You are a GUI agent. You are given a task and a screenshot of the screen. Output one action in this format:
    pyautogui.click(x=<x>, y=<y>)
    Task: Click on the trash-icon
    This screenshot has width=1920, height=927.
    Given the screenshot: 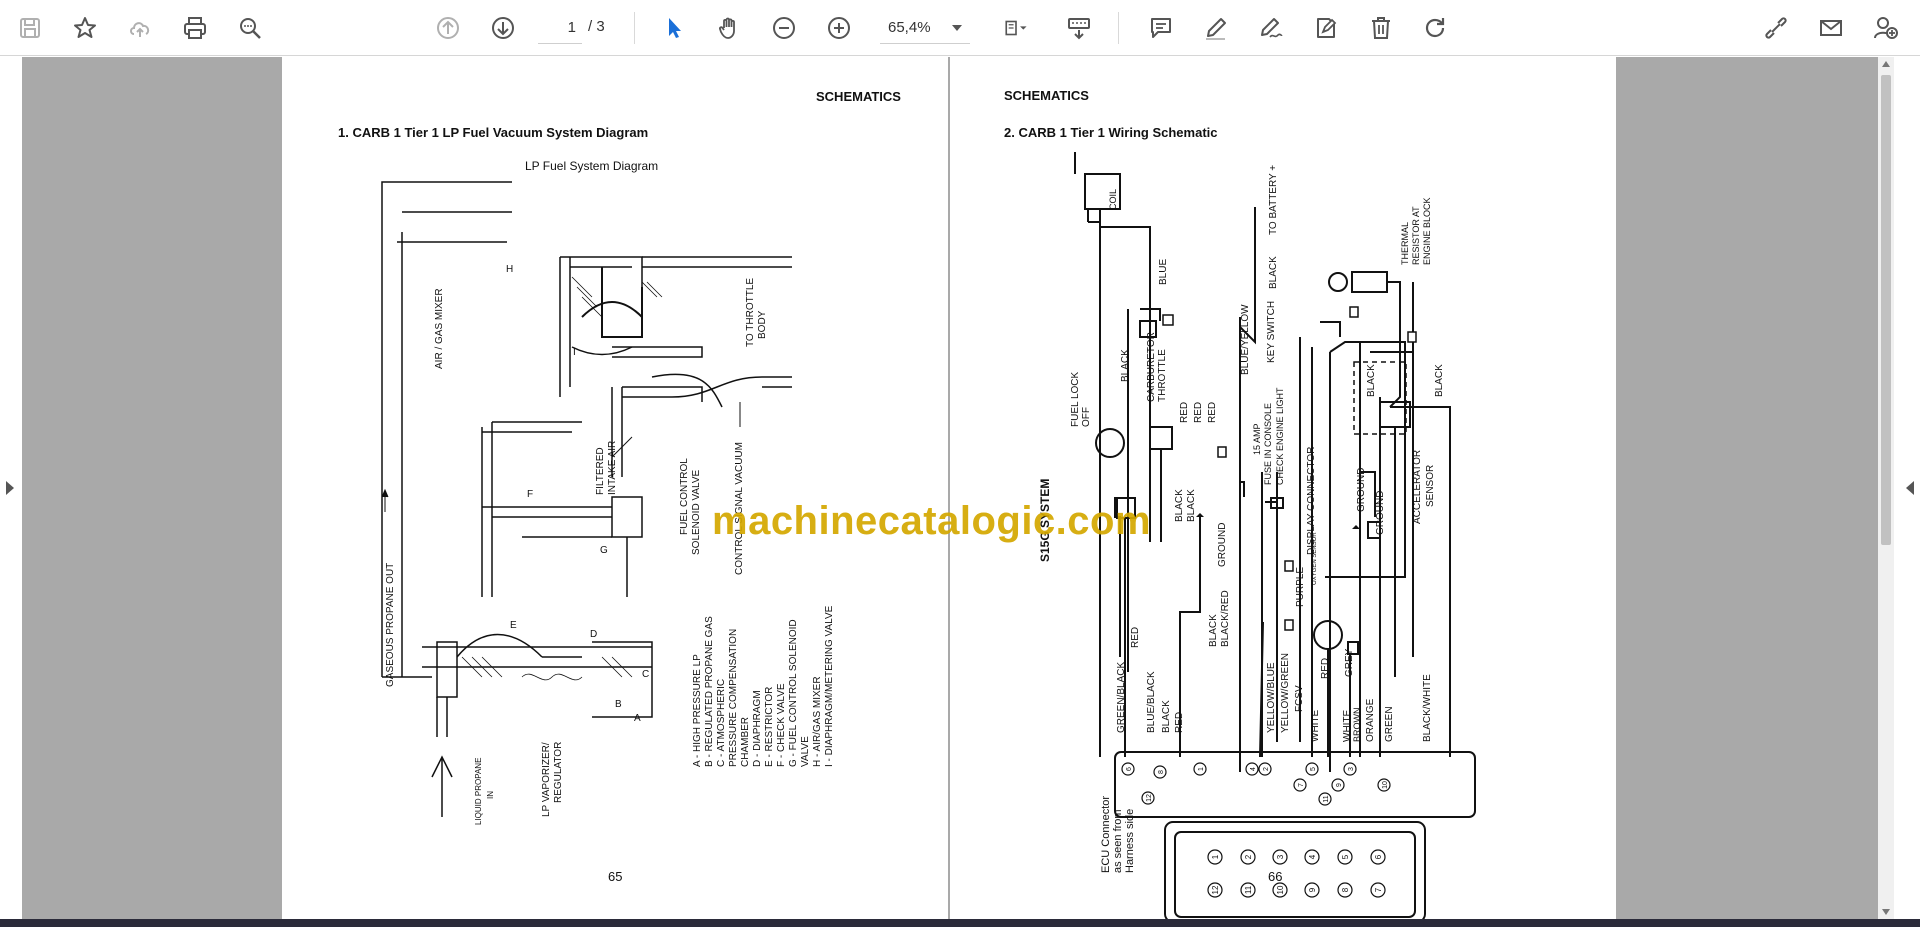 What is the action you would take?
    pyautogui.click(x=1381, y=28)
    